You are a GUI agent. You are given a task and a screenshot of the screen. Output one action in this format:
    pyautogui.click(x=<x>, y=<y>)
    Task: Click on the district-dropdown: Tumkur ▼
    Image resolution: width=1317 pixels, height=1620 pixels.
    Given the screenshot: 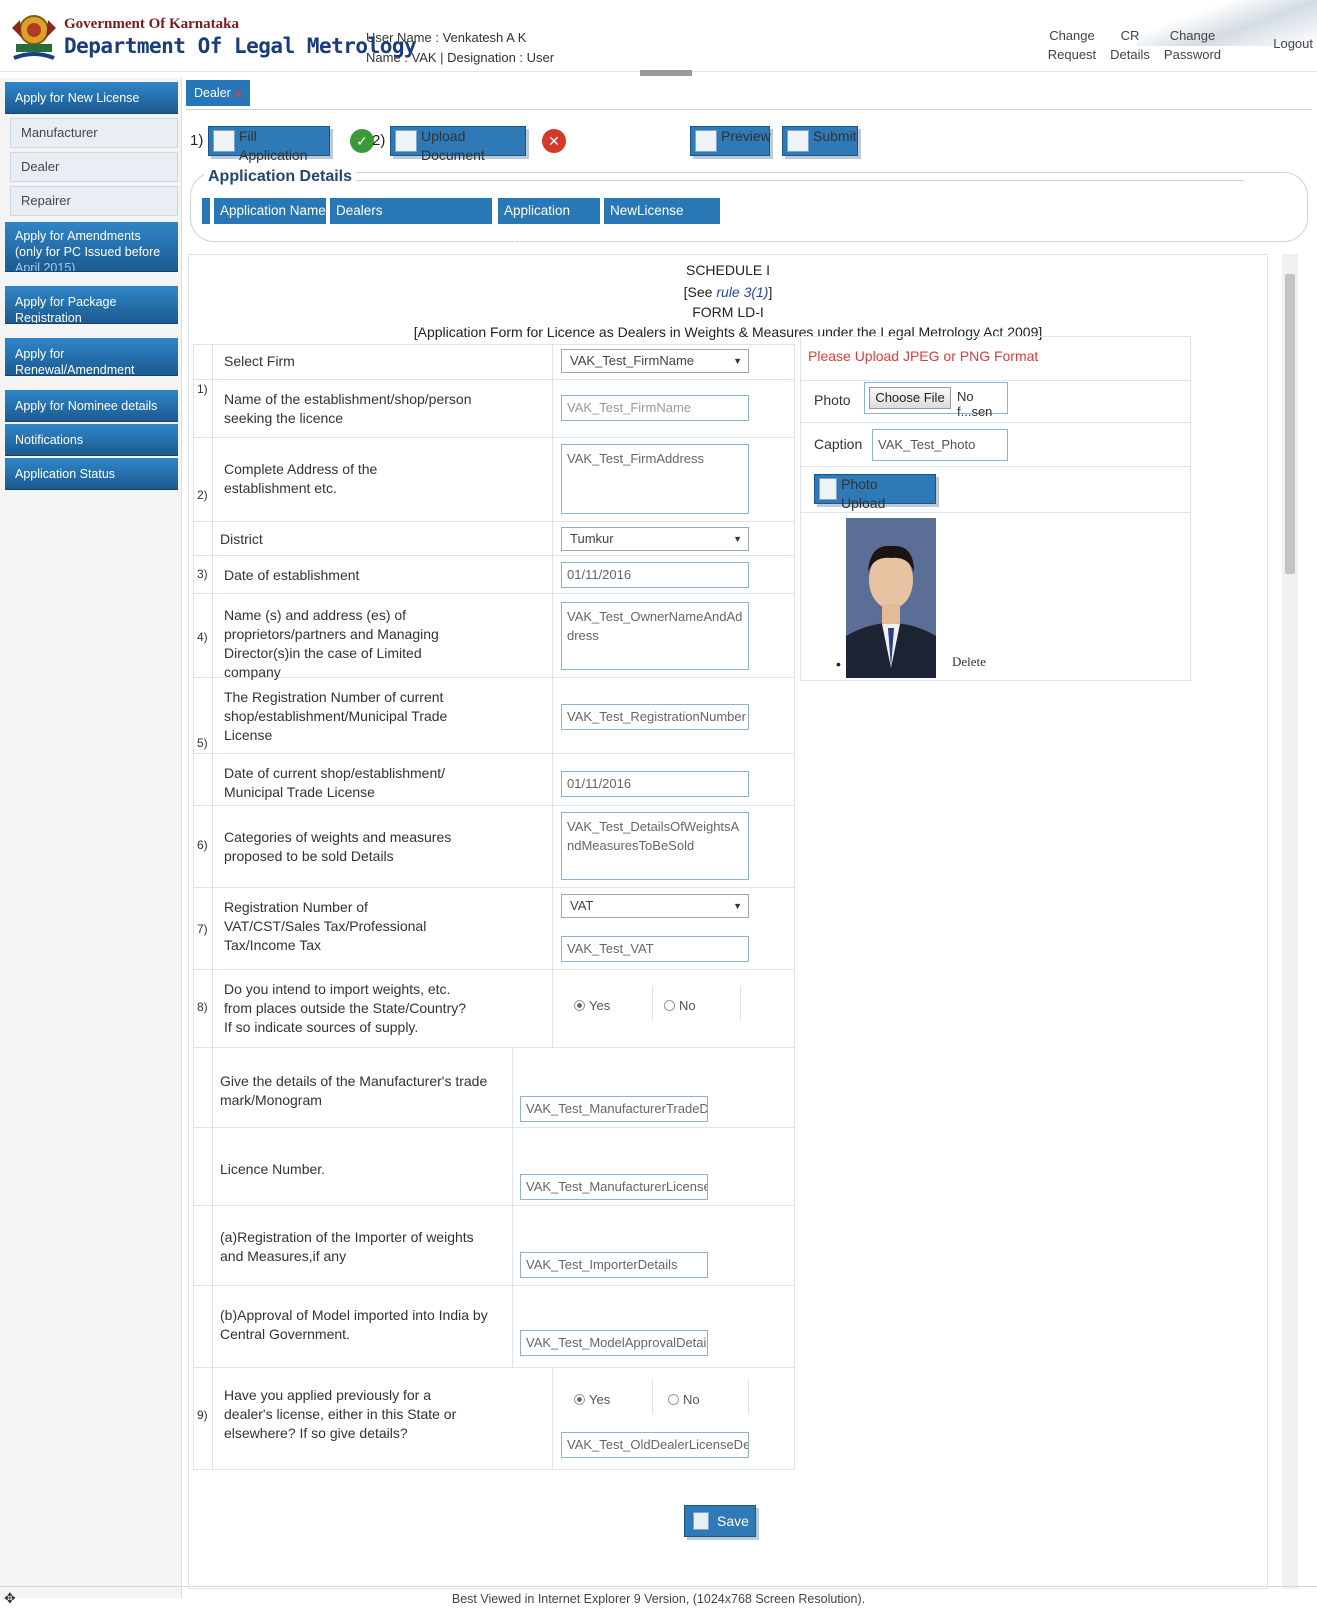 What is the action you would take?
    pyautogui.click(x=655, y=539)
    